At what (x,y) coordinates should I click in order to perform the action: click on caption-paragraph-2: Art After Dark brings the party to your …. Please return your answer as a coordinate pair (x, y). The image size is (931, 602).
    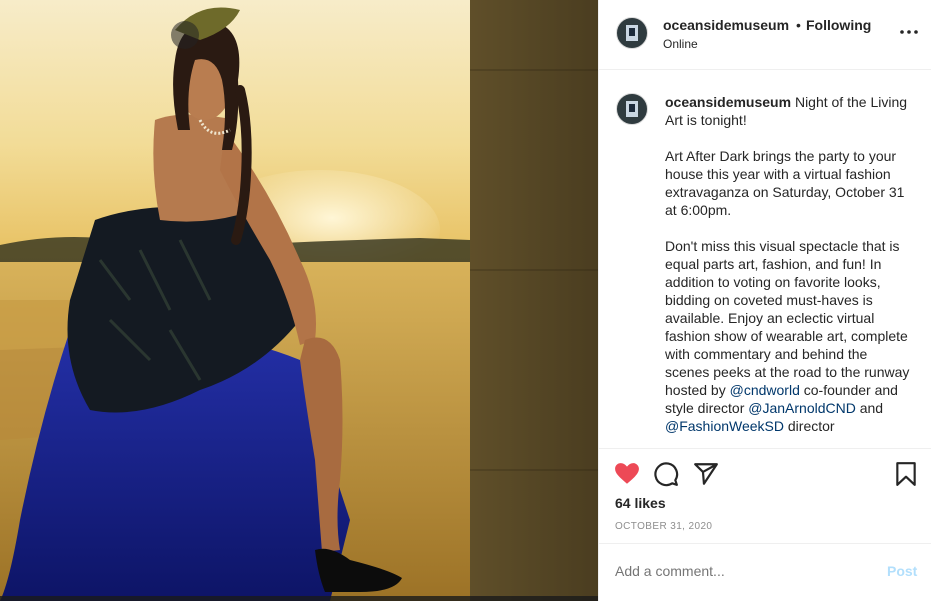
    Looking at the image, I should click on (785, 183).